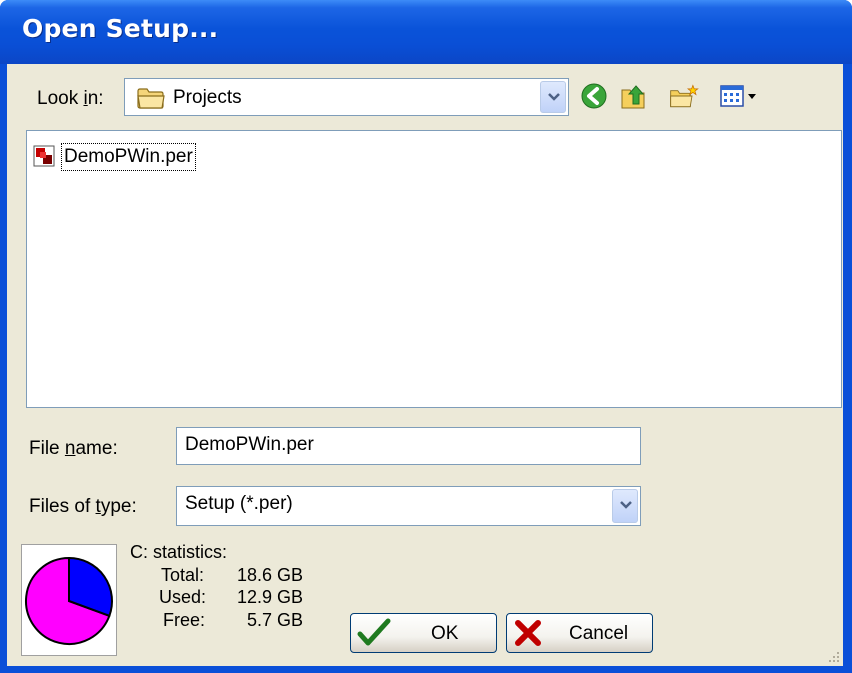  What do you see at coordinates (408, 506) in the screenshot?
I see `file-type-dropdown: Setup (*.per)` at bounding box center [408, 506].